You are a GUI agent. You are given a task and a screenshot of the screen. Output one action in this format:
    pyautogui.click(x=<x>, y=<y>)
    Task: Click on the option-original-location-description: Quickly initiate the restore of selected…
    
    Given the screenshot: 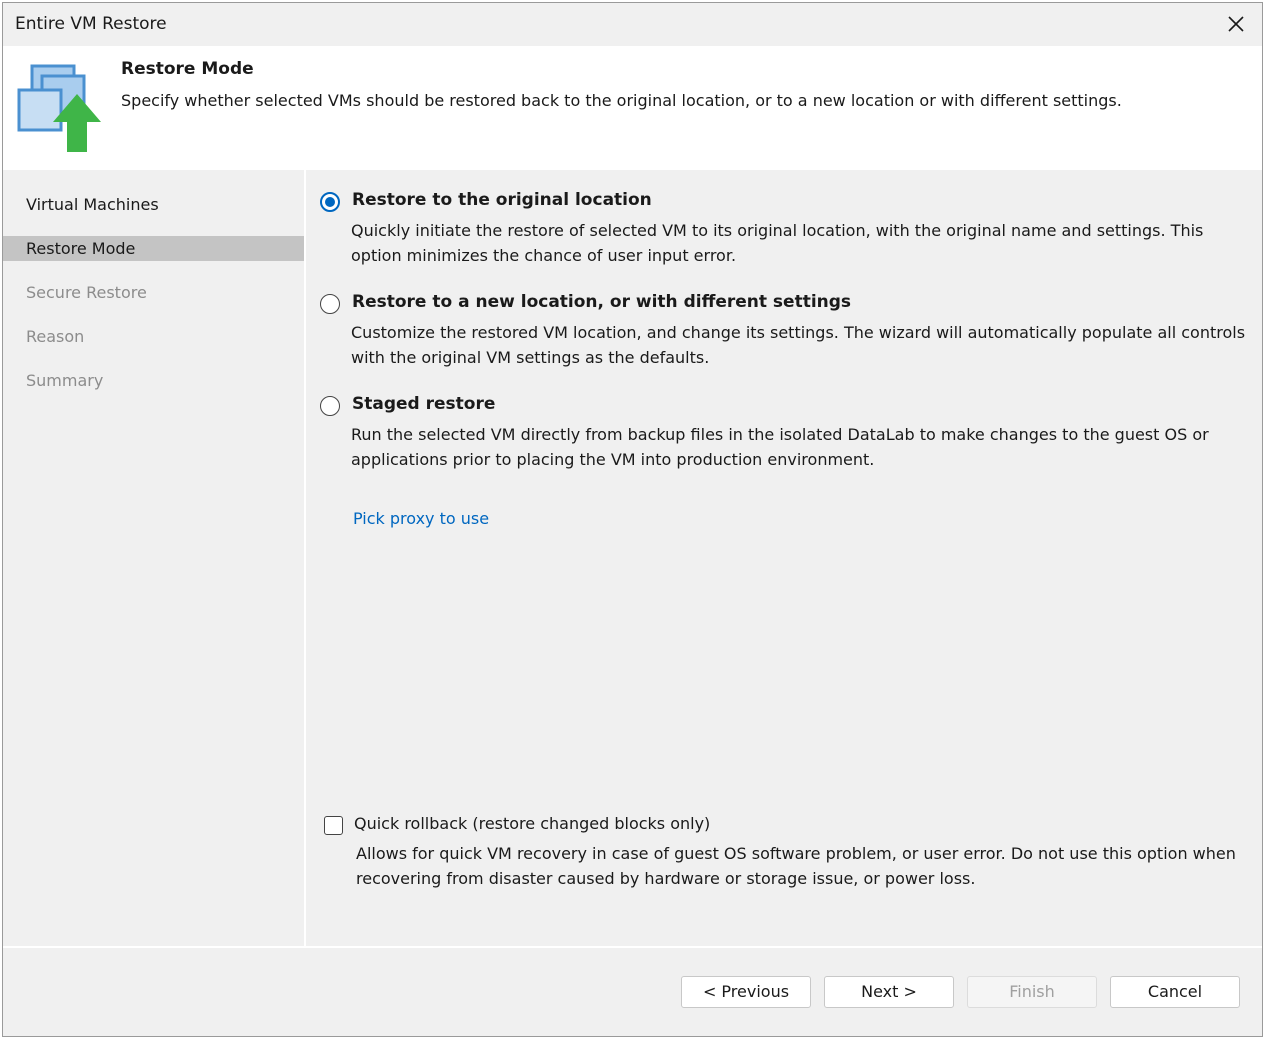 What is the action you would take?
    pyautogui.click(x=777, y=243)
    